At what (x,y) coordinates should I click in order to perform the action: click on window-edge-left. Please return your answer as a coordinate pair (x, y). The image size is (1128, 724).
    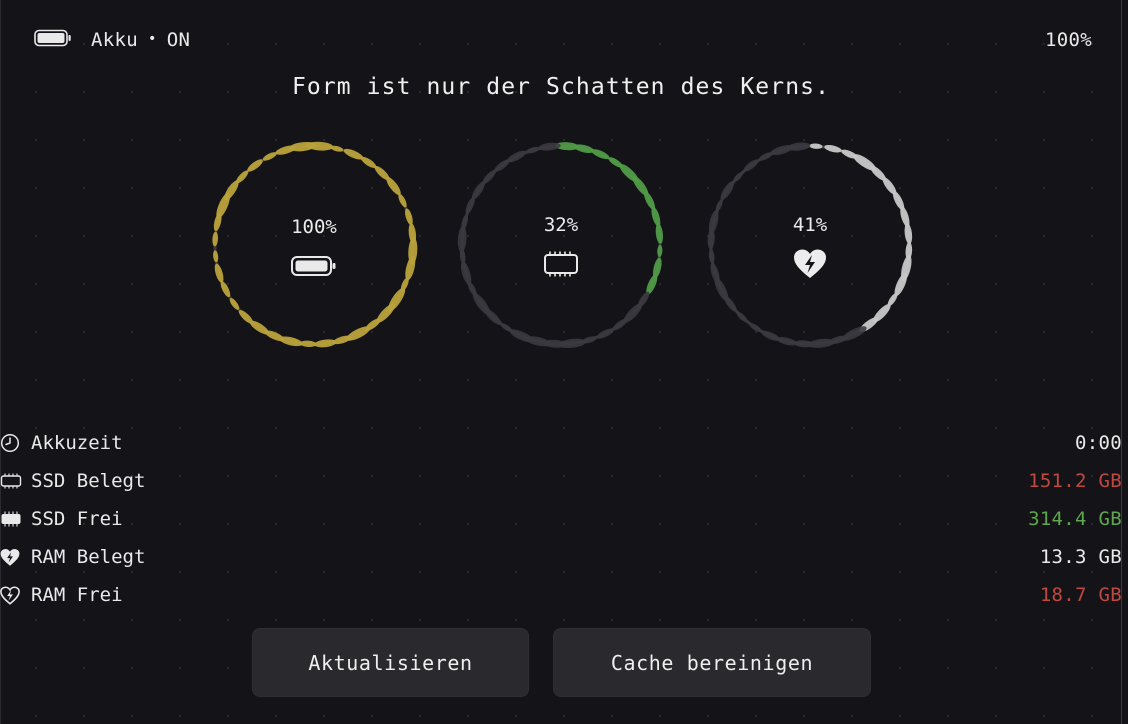
    Looking at the image, I should click on (0, 362).